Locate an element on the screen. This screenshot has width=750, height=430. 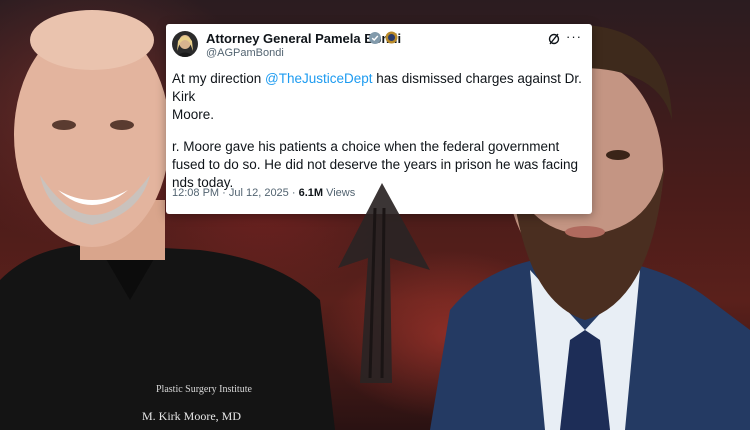
grok-icon is located at coordinates (554, 39).